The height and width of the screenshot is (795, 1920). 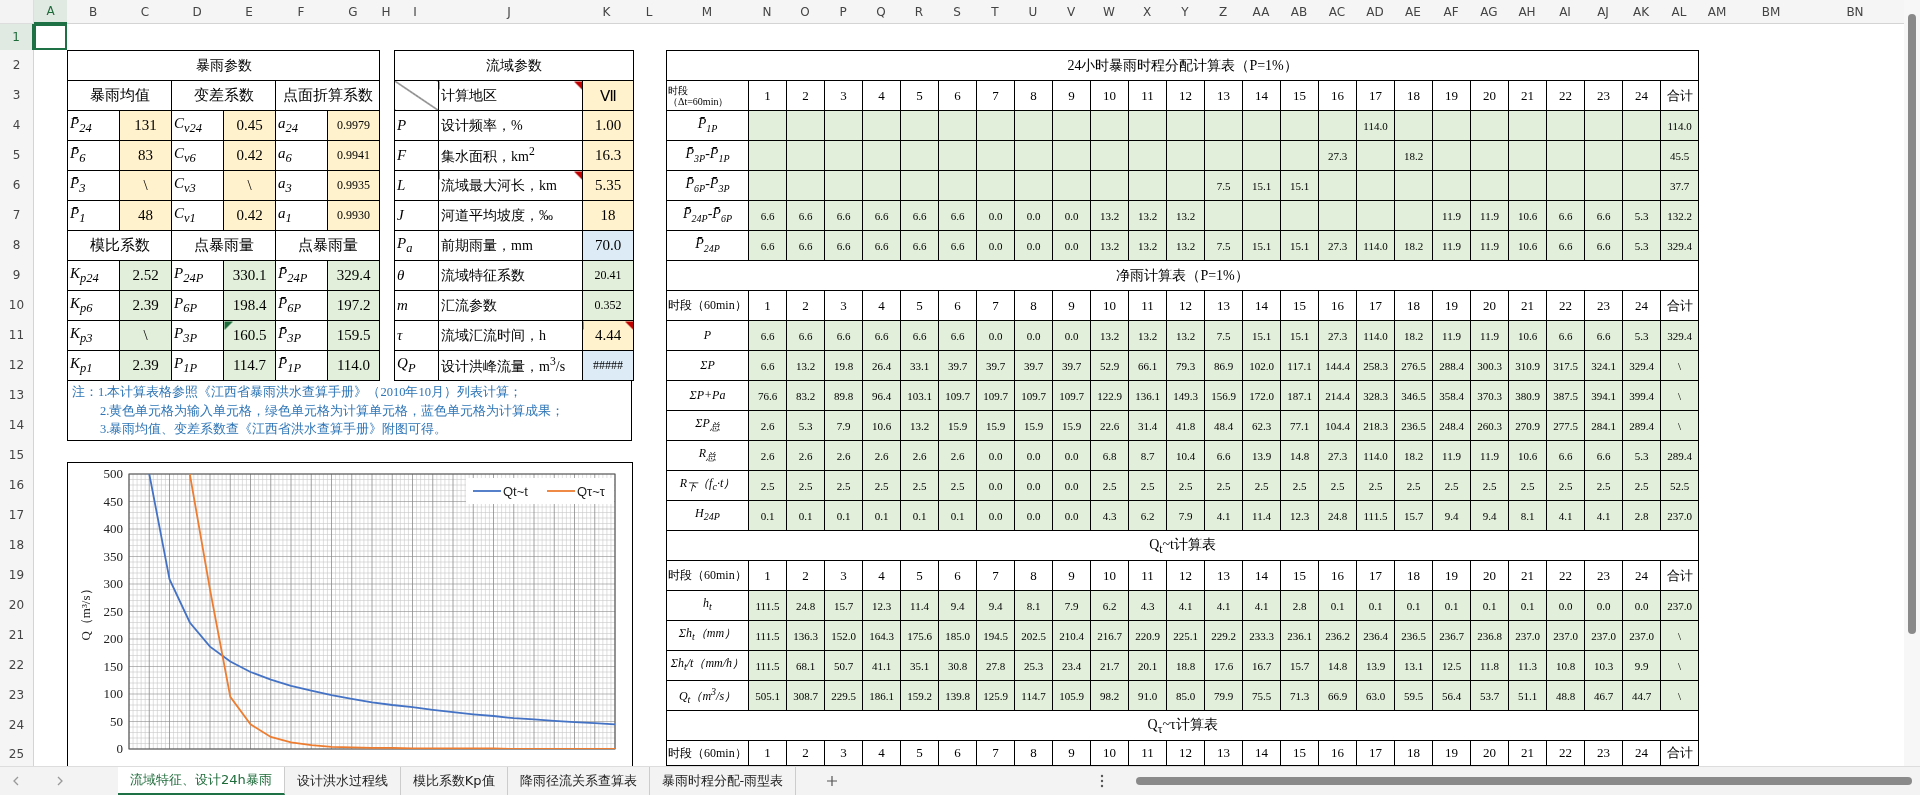 I want to click on column-header: Y, so click(x=1185, y=12).